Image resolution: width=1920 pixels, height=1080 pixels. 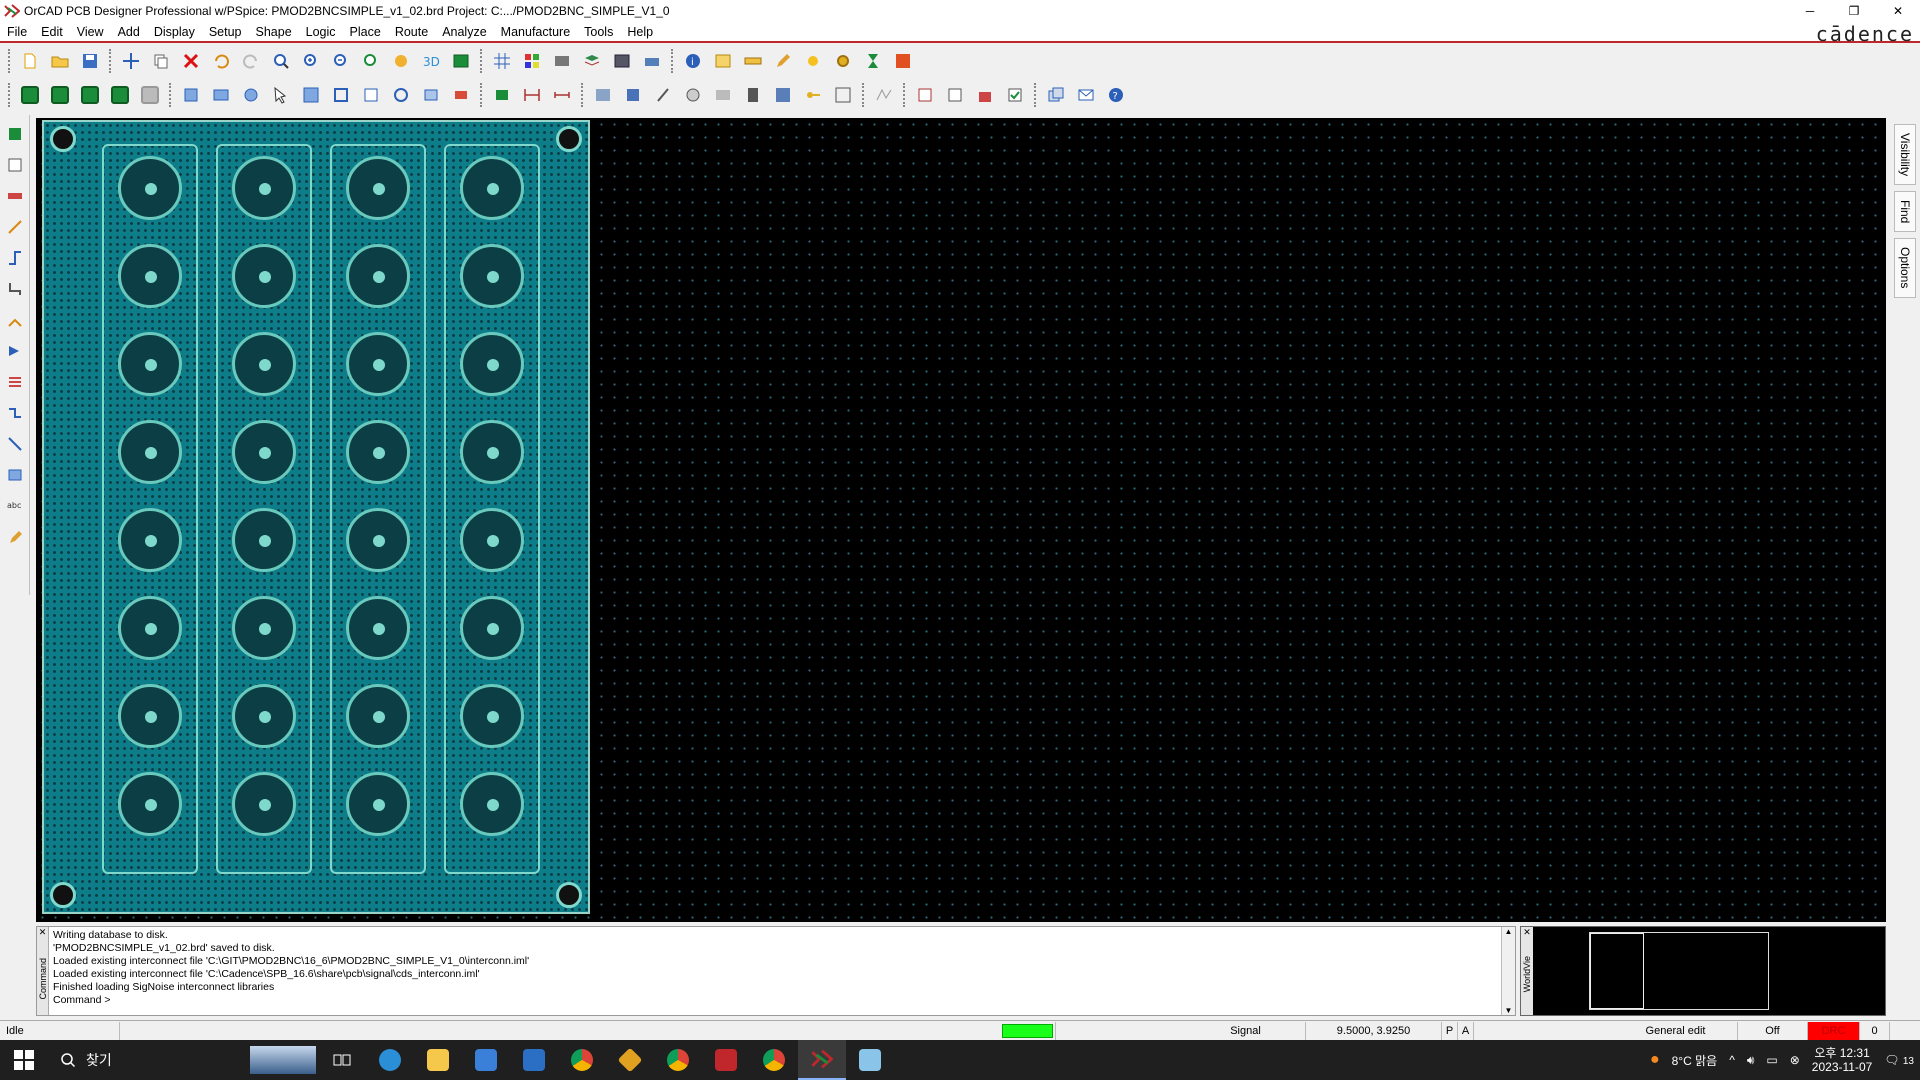 What do you see at coordinates (431, 95) in the screenshot?
I see `change-shape-type-button` at bounding box center [431, 95].